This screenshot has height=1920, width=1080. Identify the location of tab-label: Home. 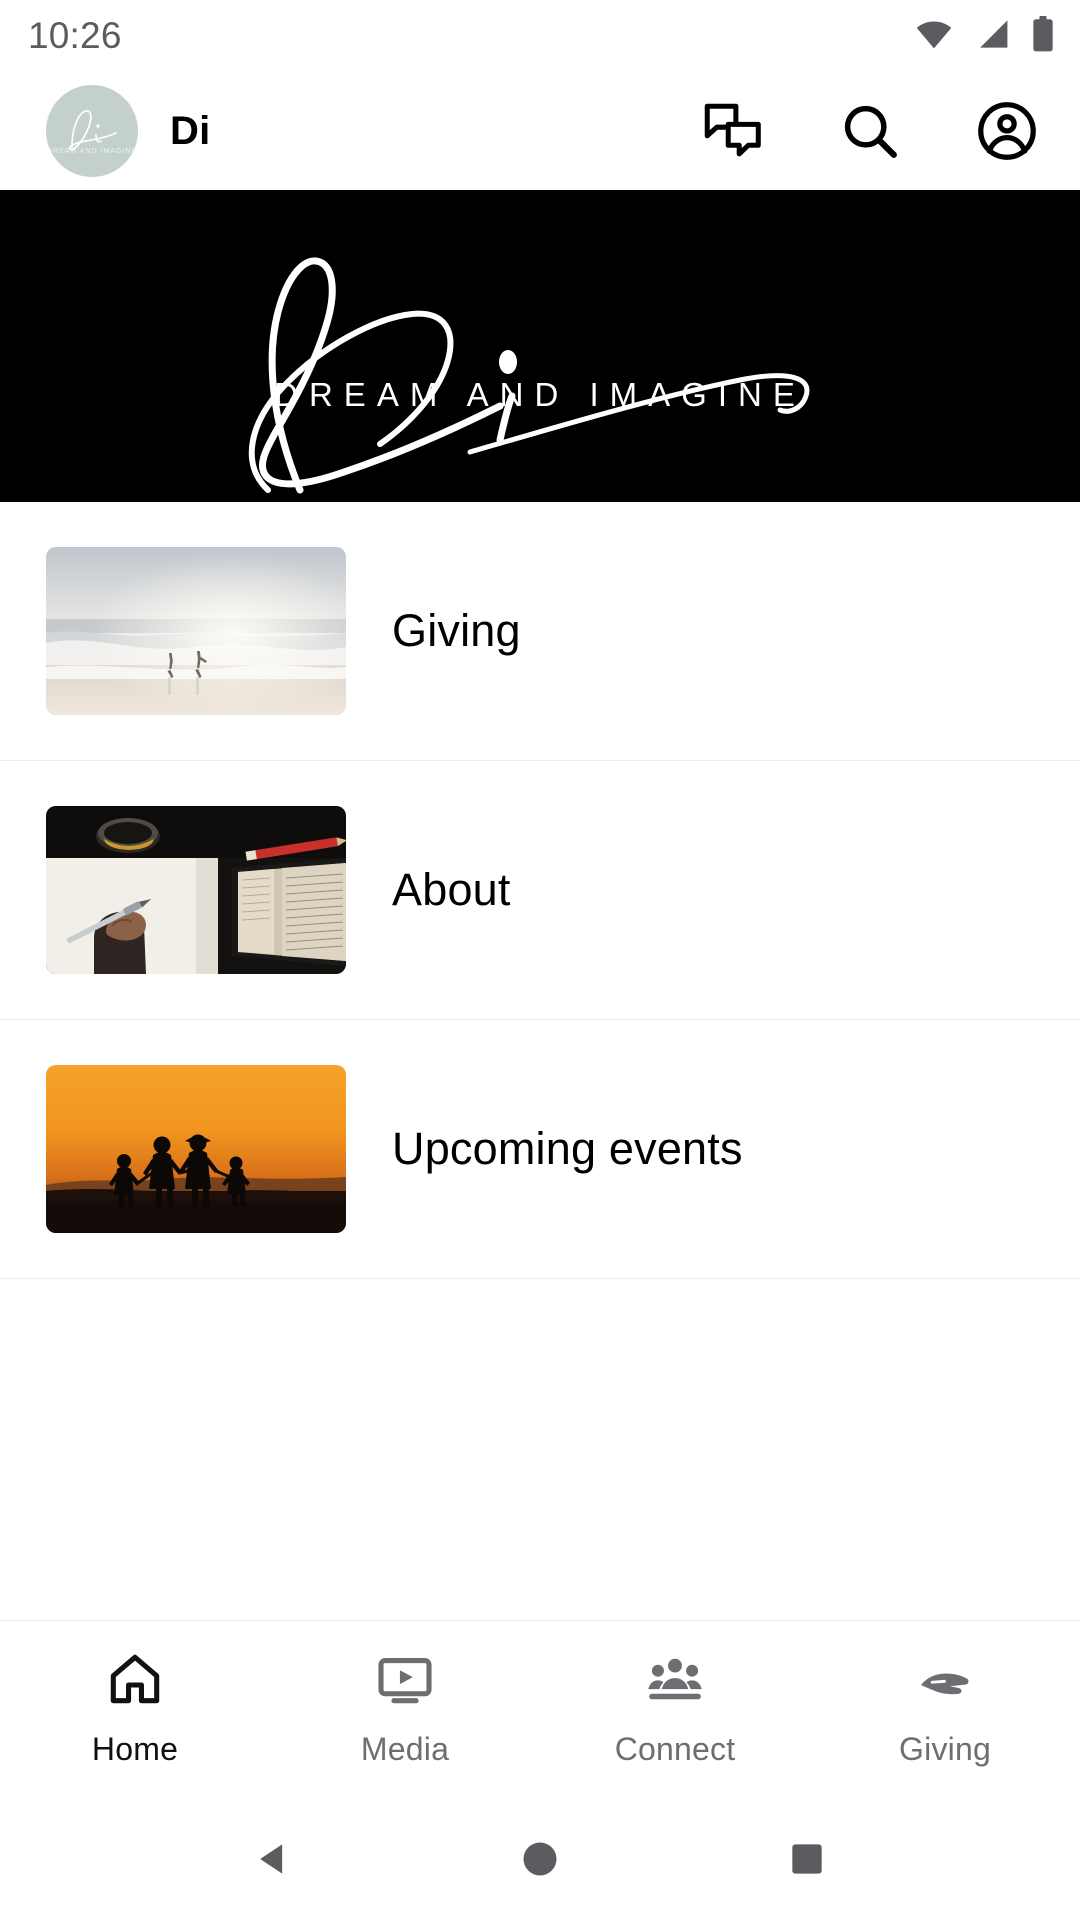
(135, 1749).